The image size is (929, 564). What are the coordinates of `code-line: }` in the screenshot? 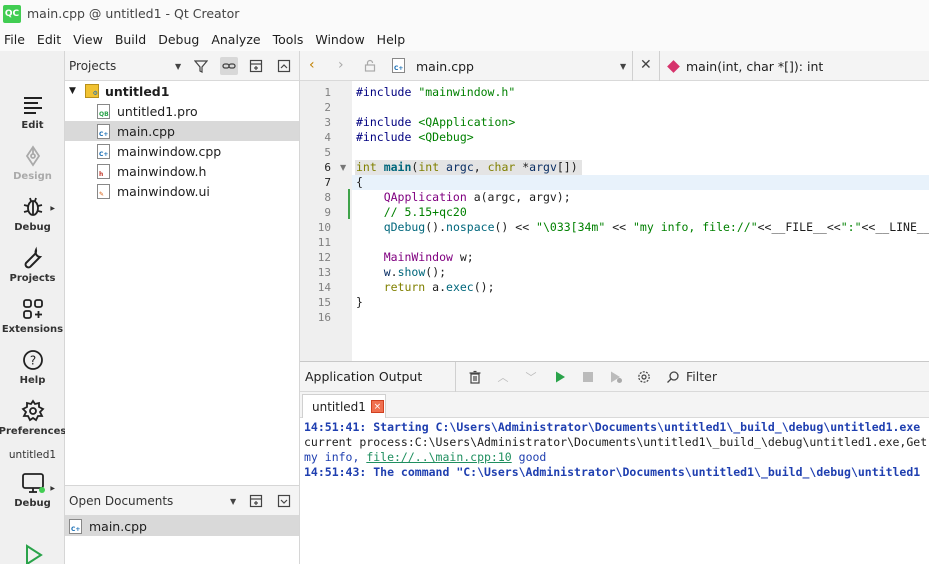 It's located at (359, 302).